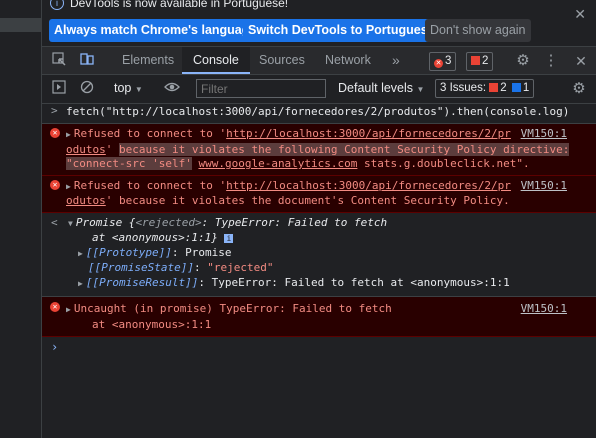  Describe the element at coordinates (443, 163) in the screenshot. I see `error-text: stats.g.doubleclick.net".` at that location.